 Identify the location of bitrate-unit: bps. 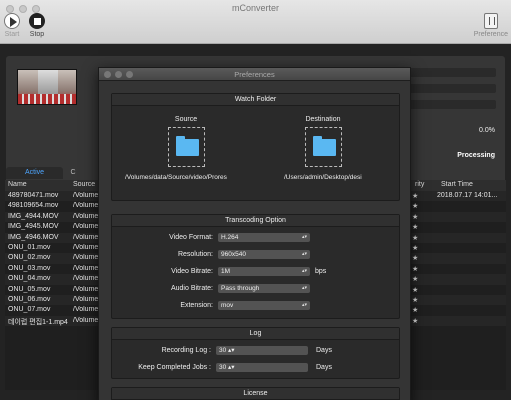
(321, 271).